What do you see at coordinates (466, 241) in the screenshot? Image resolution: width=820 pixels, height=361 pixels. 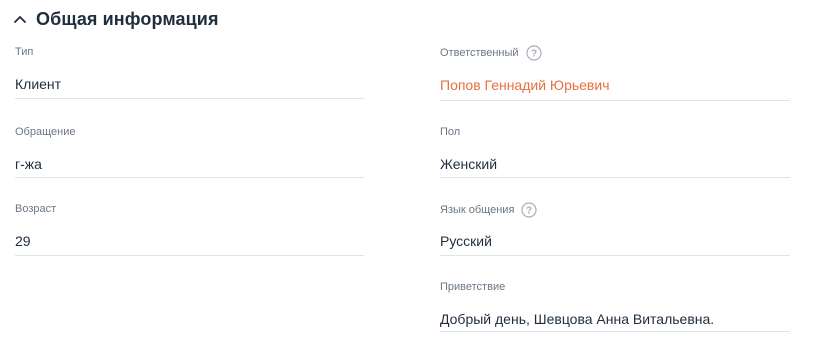 I see `field-language-value: Русский` at bounding box center [466, 241].